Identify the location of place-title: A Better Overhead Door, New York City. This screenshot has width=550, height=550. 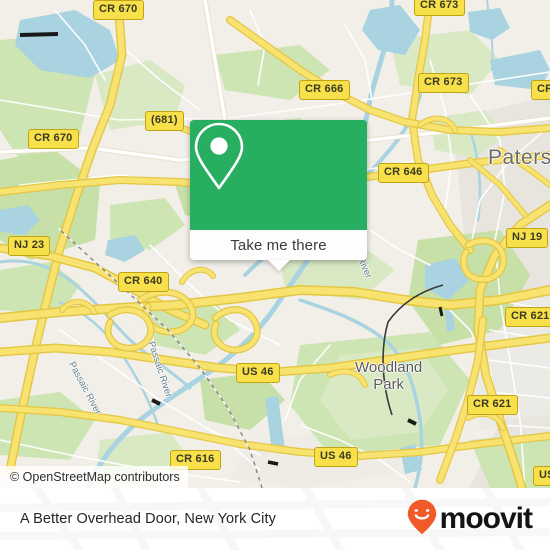
(148, 519).